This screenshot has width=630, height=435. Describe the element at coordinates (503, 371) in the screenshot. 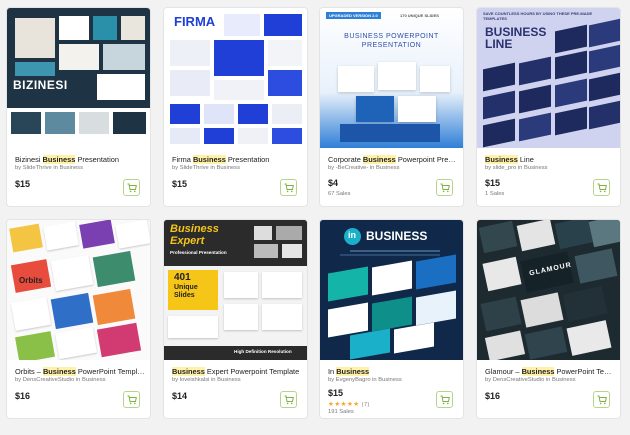

I see `title-prefix: Glamour –` at that location.